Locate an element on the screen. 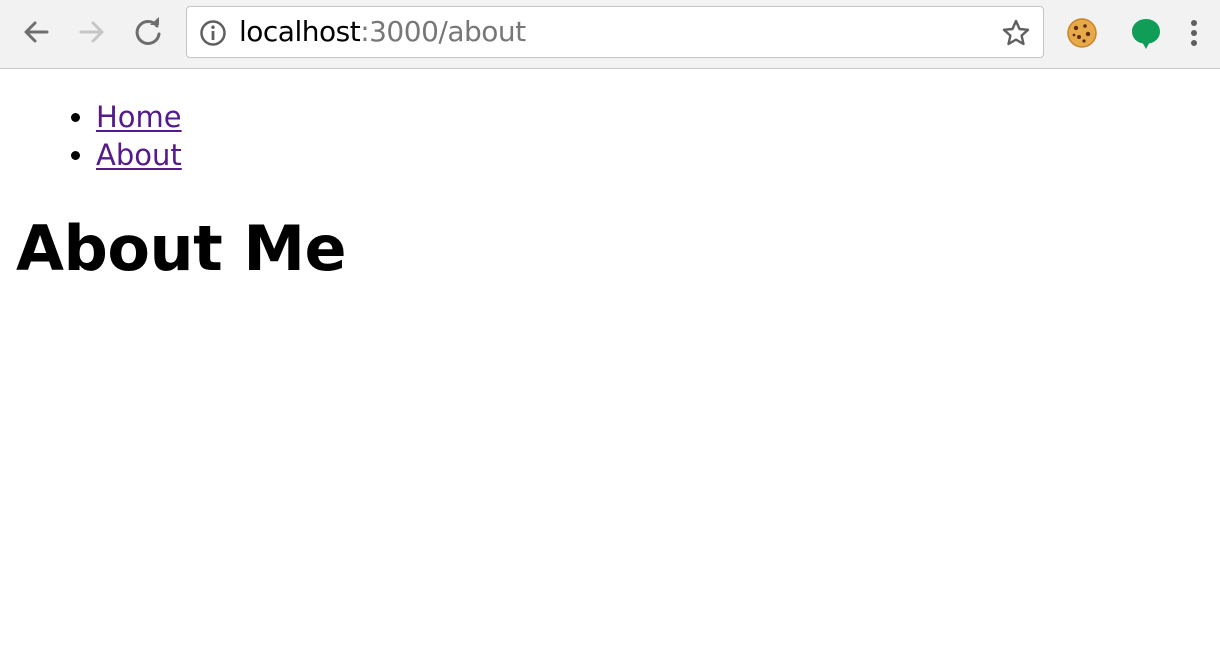  cookie-icon is located at coordinates (1082, 33).